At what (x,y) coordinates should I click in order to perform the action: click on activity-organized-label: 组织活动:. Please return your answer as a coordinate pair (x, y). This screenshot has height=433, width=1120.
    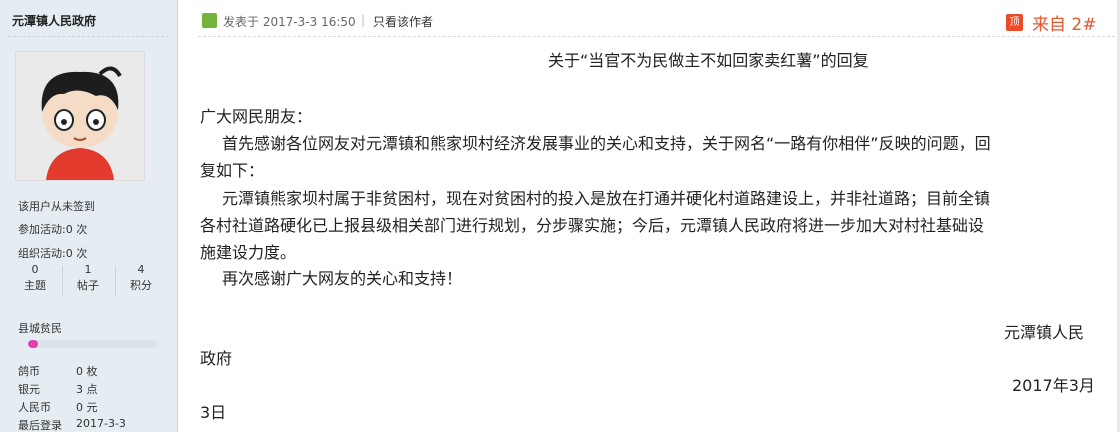
    Looking at the image, I should click on (42, 253).